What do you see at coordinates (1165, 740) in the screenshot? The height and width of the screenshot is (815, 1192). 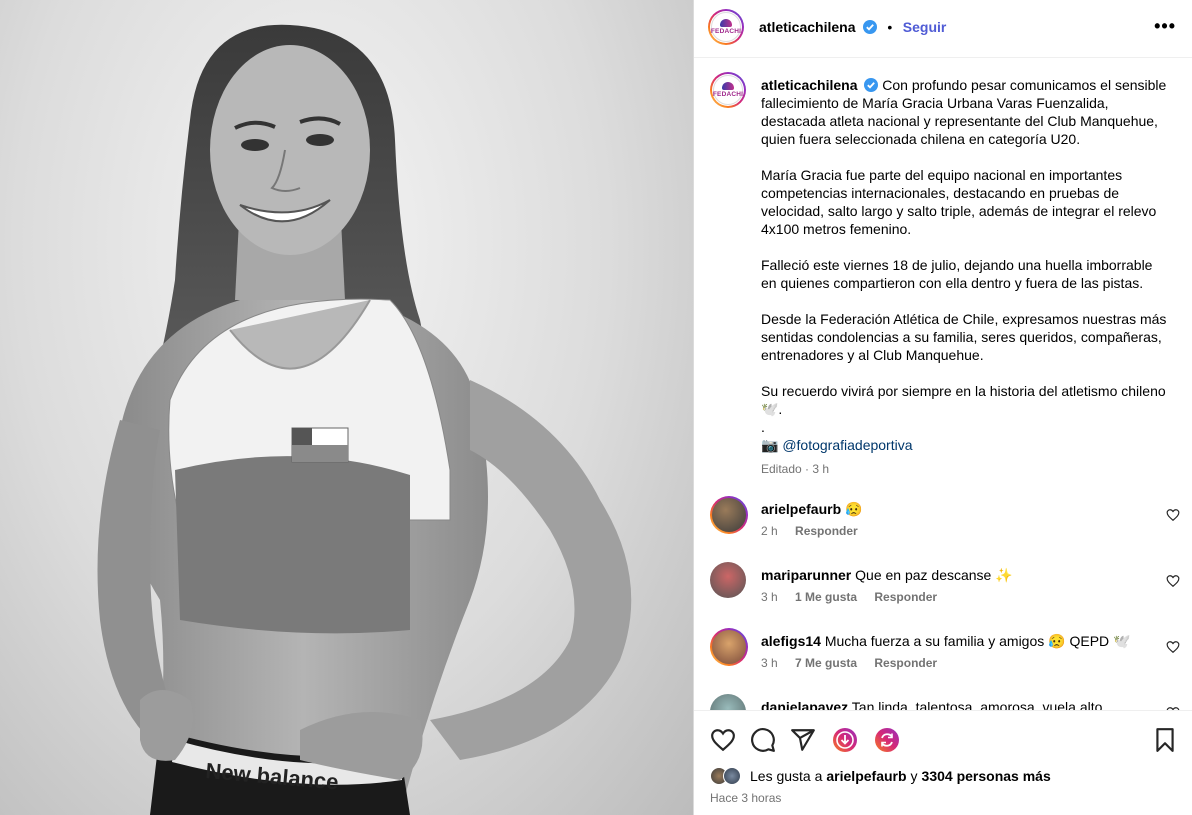 I see `bookmark-icon` at bounding box center [1165, 740].